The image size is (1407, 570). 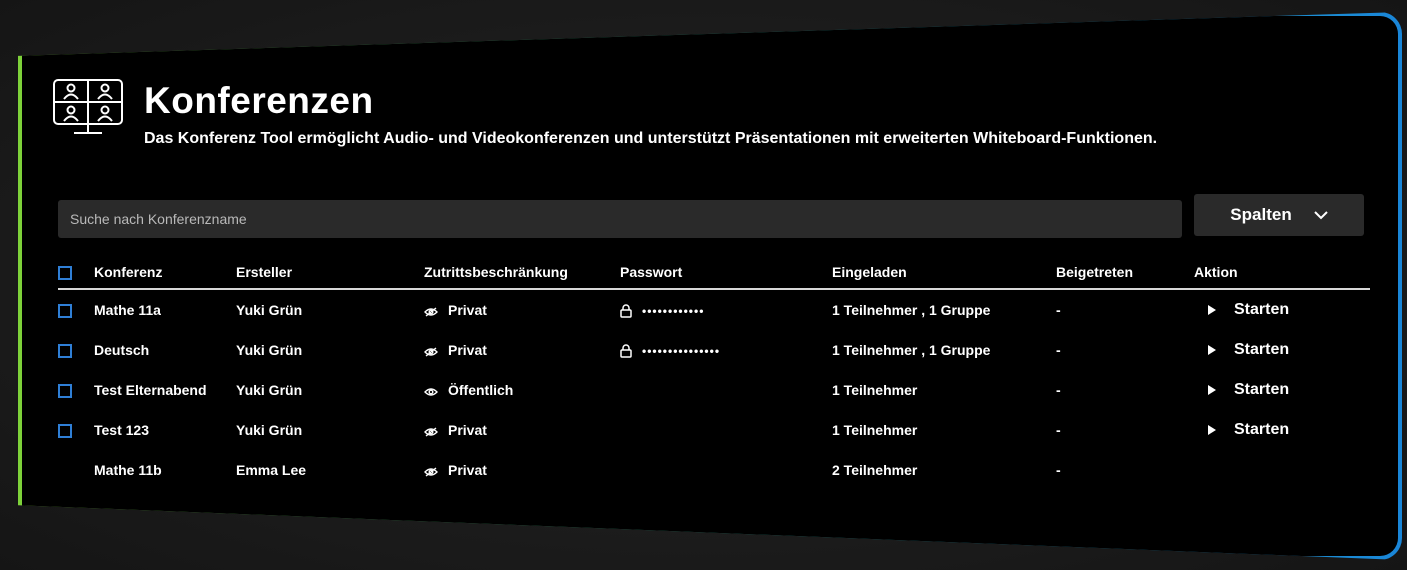 I want to click on eye-icon, so click(x=431, y=391).